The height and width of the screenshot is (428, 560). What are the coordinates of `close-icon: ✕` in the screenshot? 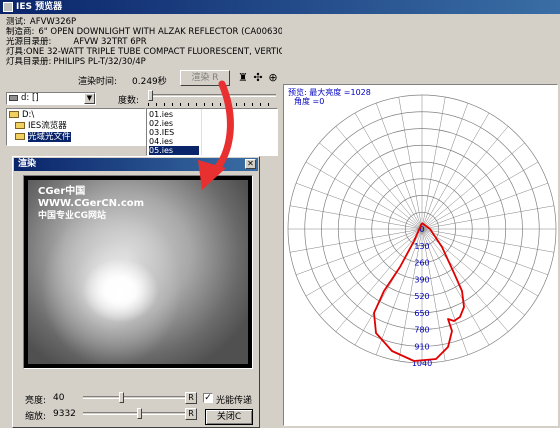 It's located at (250, 164).